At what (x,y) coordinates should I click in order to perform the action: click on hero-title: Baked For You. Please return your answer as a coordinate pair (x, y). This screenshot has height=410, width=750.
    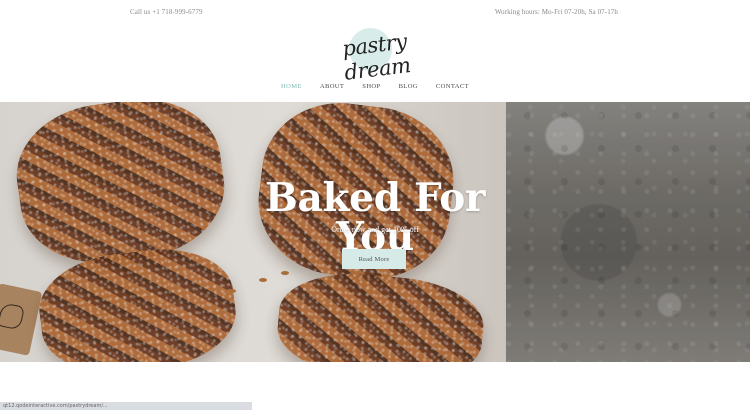
    Looking at the image, I should click on (375, 217).